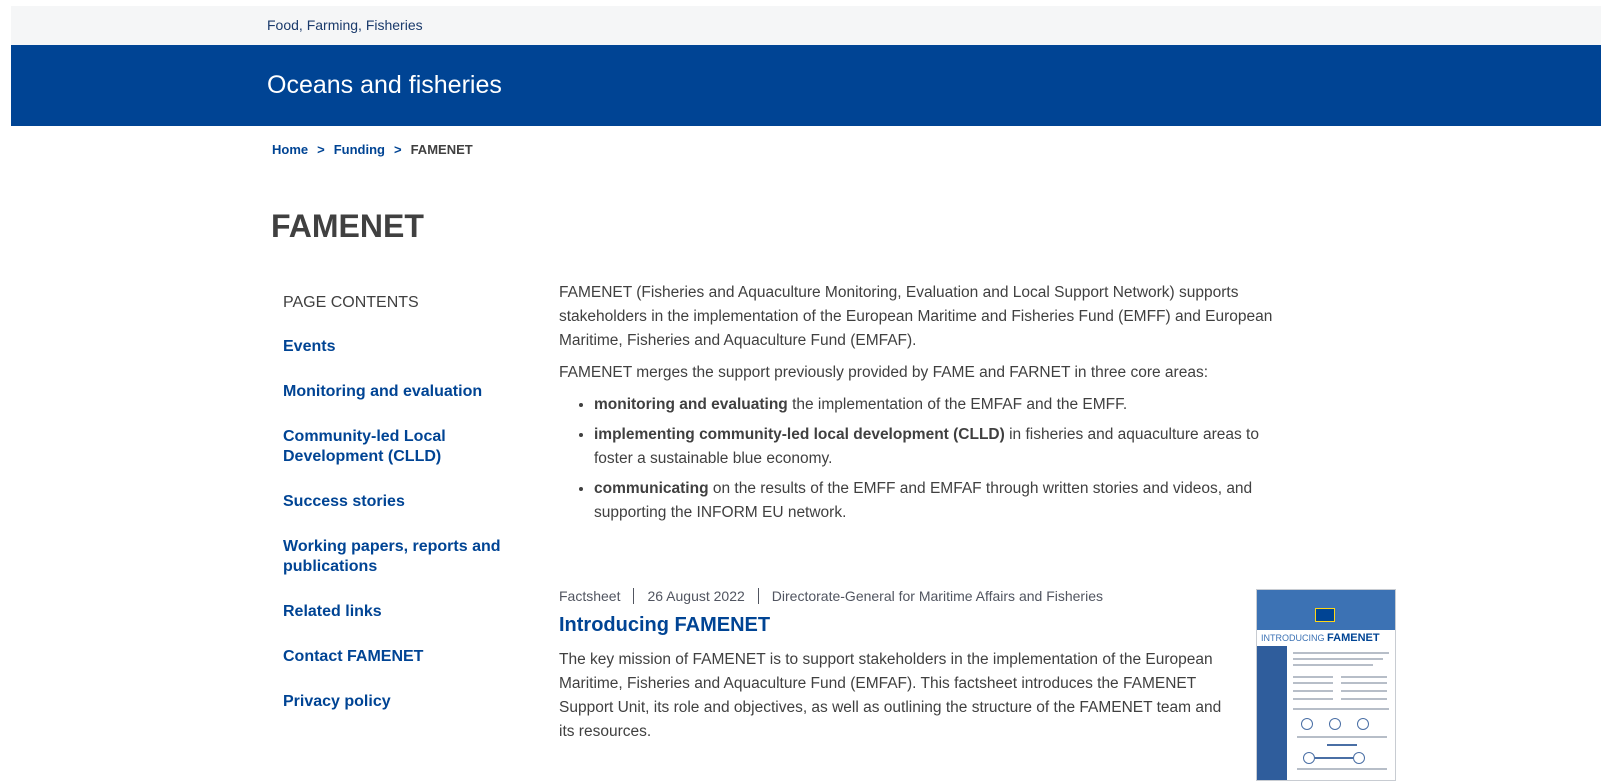 This screenshot has height=781, width=1601. I want to click on thumbnail-title-prefix: INTRODUCING, so click(1293, 638).